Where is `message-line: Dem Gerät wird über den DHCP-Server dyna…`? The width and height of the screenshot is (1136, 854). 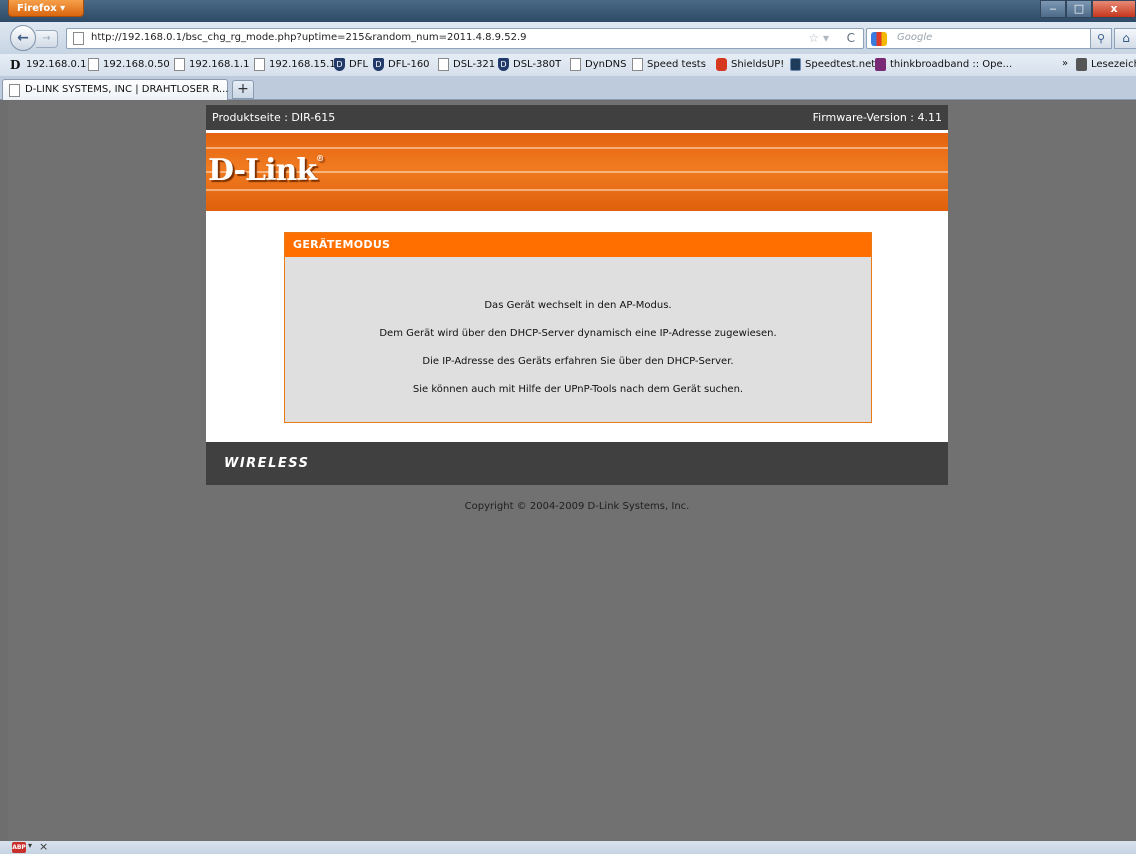 message-line: Dem Gerät wird über den DHCP-Server dyna… is located at coordinates (578, 333).